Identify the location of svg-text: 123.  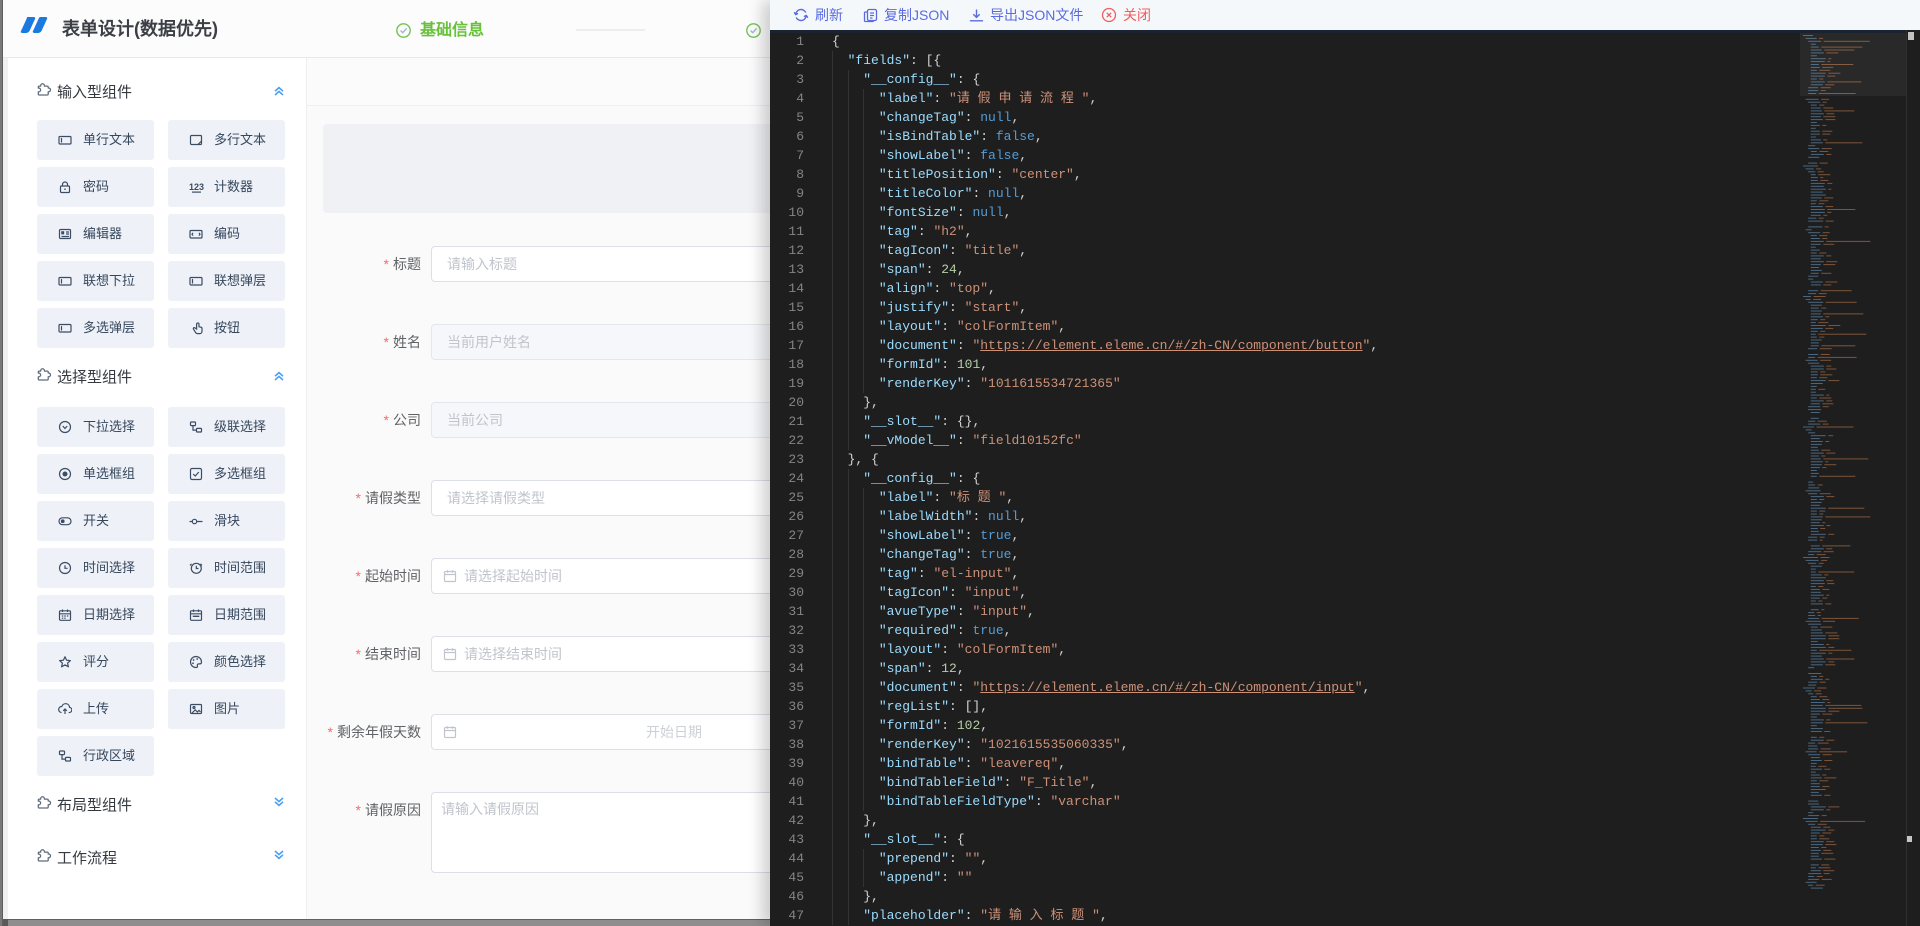
(196, 187).